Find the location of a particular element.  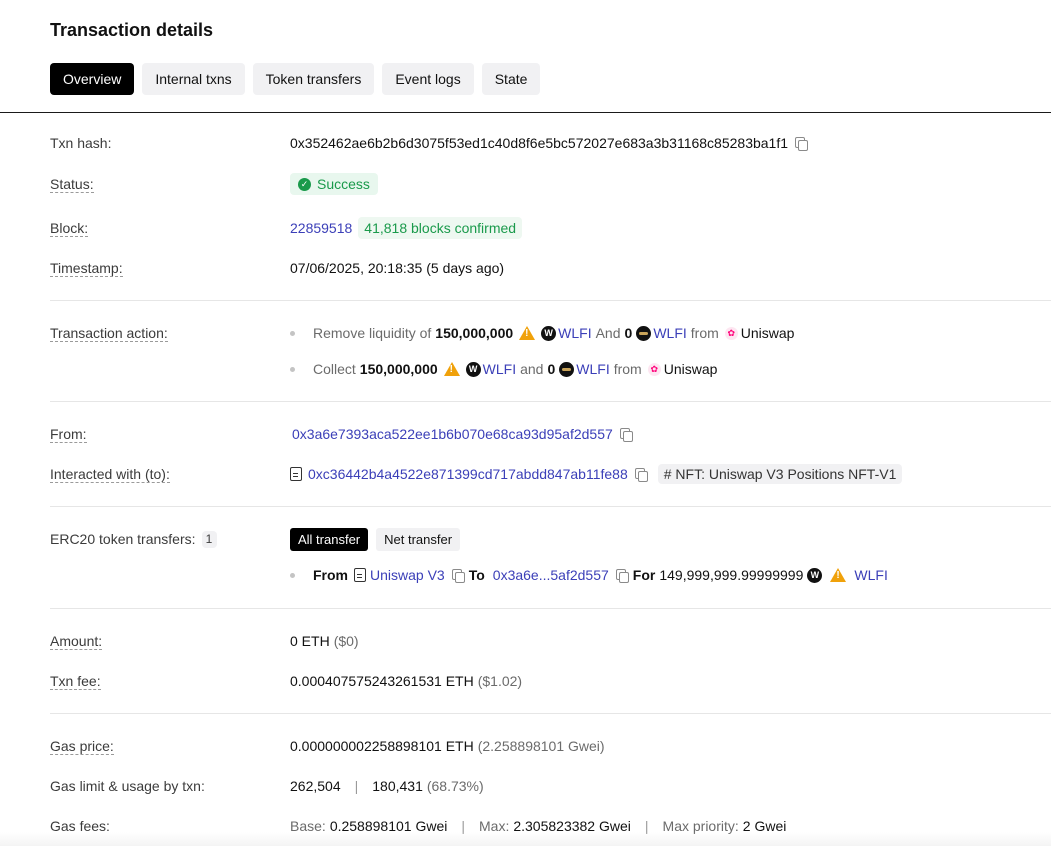

tab-event-logs: Event logs is located at coordinates (428, 79).